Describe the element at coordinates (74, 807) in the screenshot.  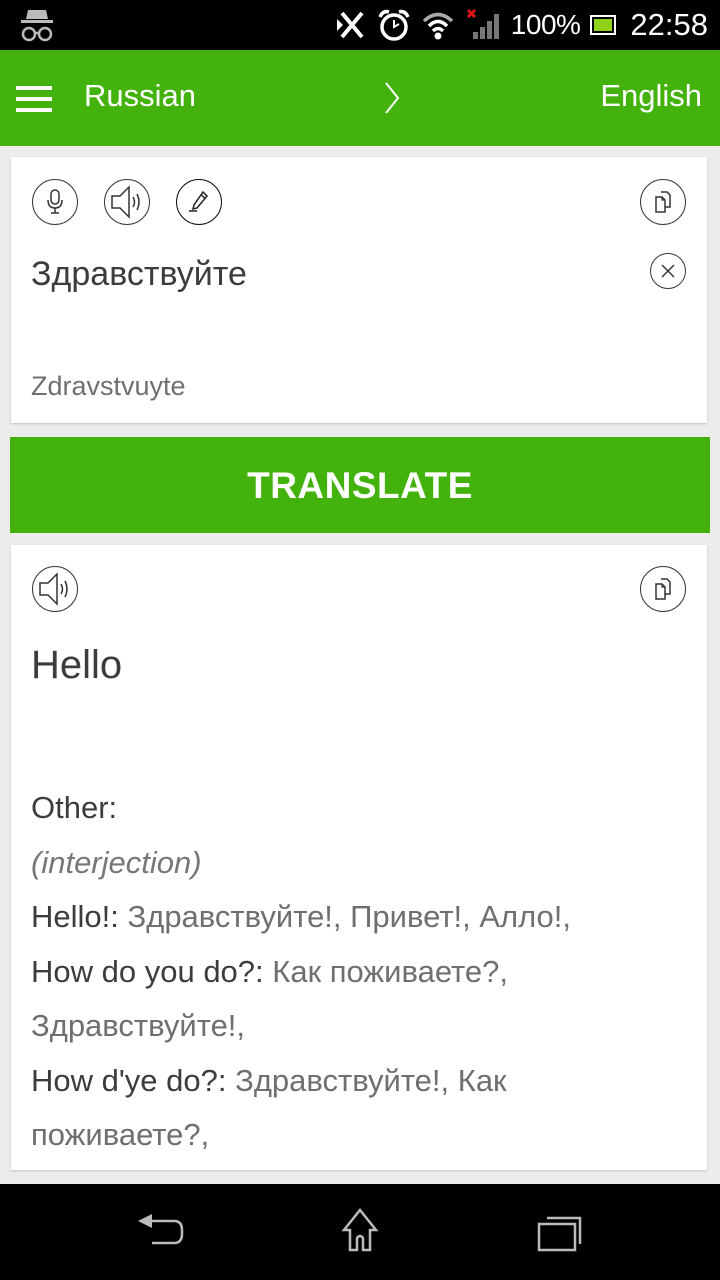
I see `other-label: Other:` at that location.